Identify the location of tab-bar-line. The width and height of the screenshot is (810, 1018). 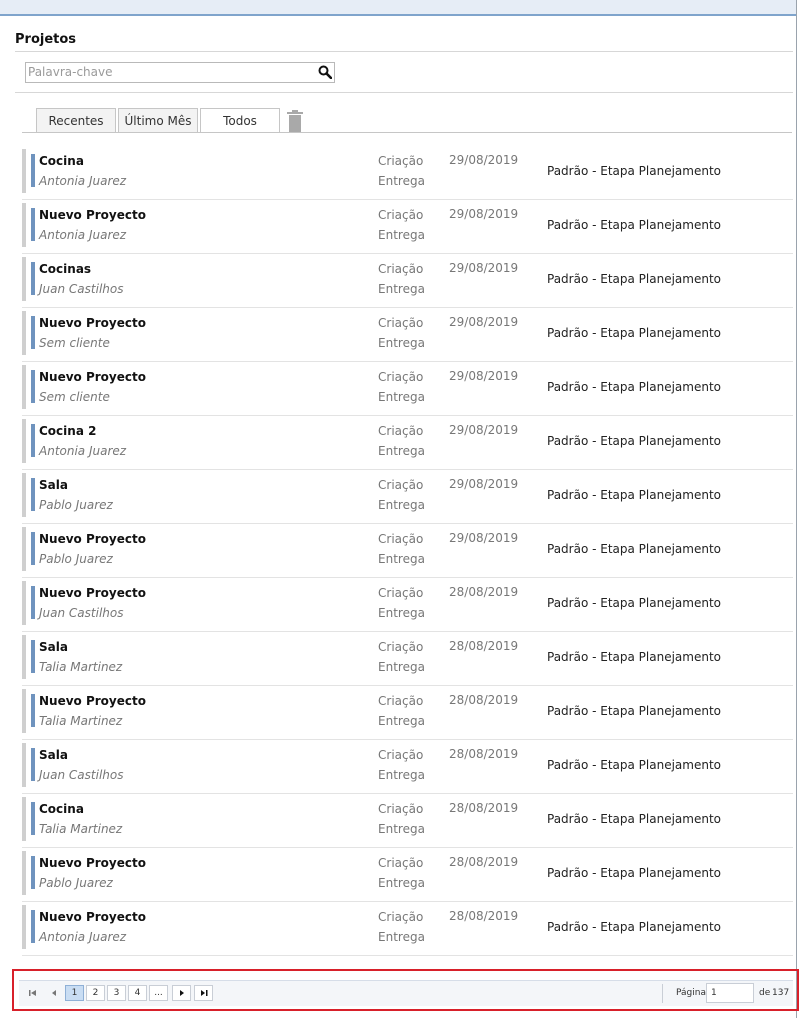
(407, 132).